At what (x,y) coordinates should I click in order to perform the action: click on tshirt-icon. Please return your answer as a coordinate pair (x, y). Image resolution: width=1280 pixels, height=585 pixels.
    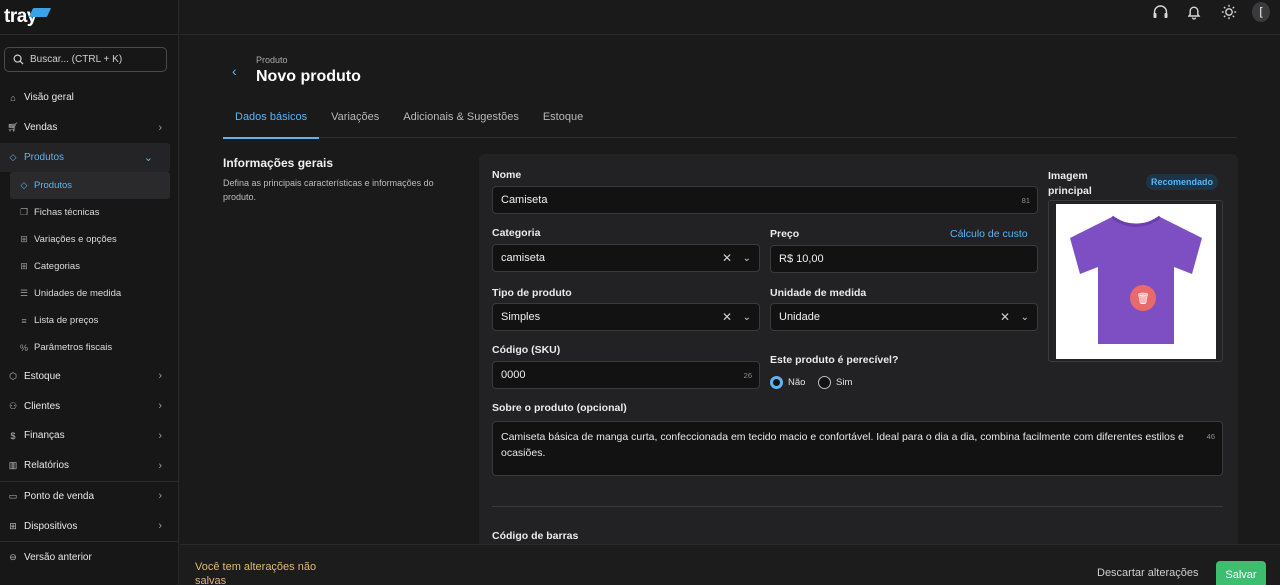
    Looking at the image, I should click on (1136, 279).